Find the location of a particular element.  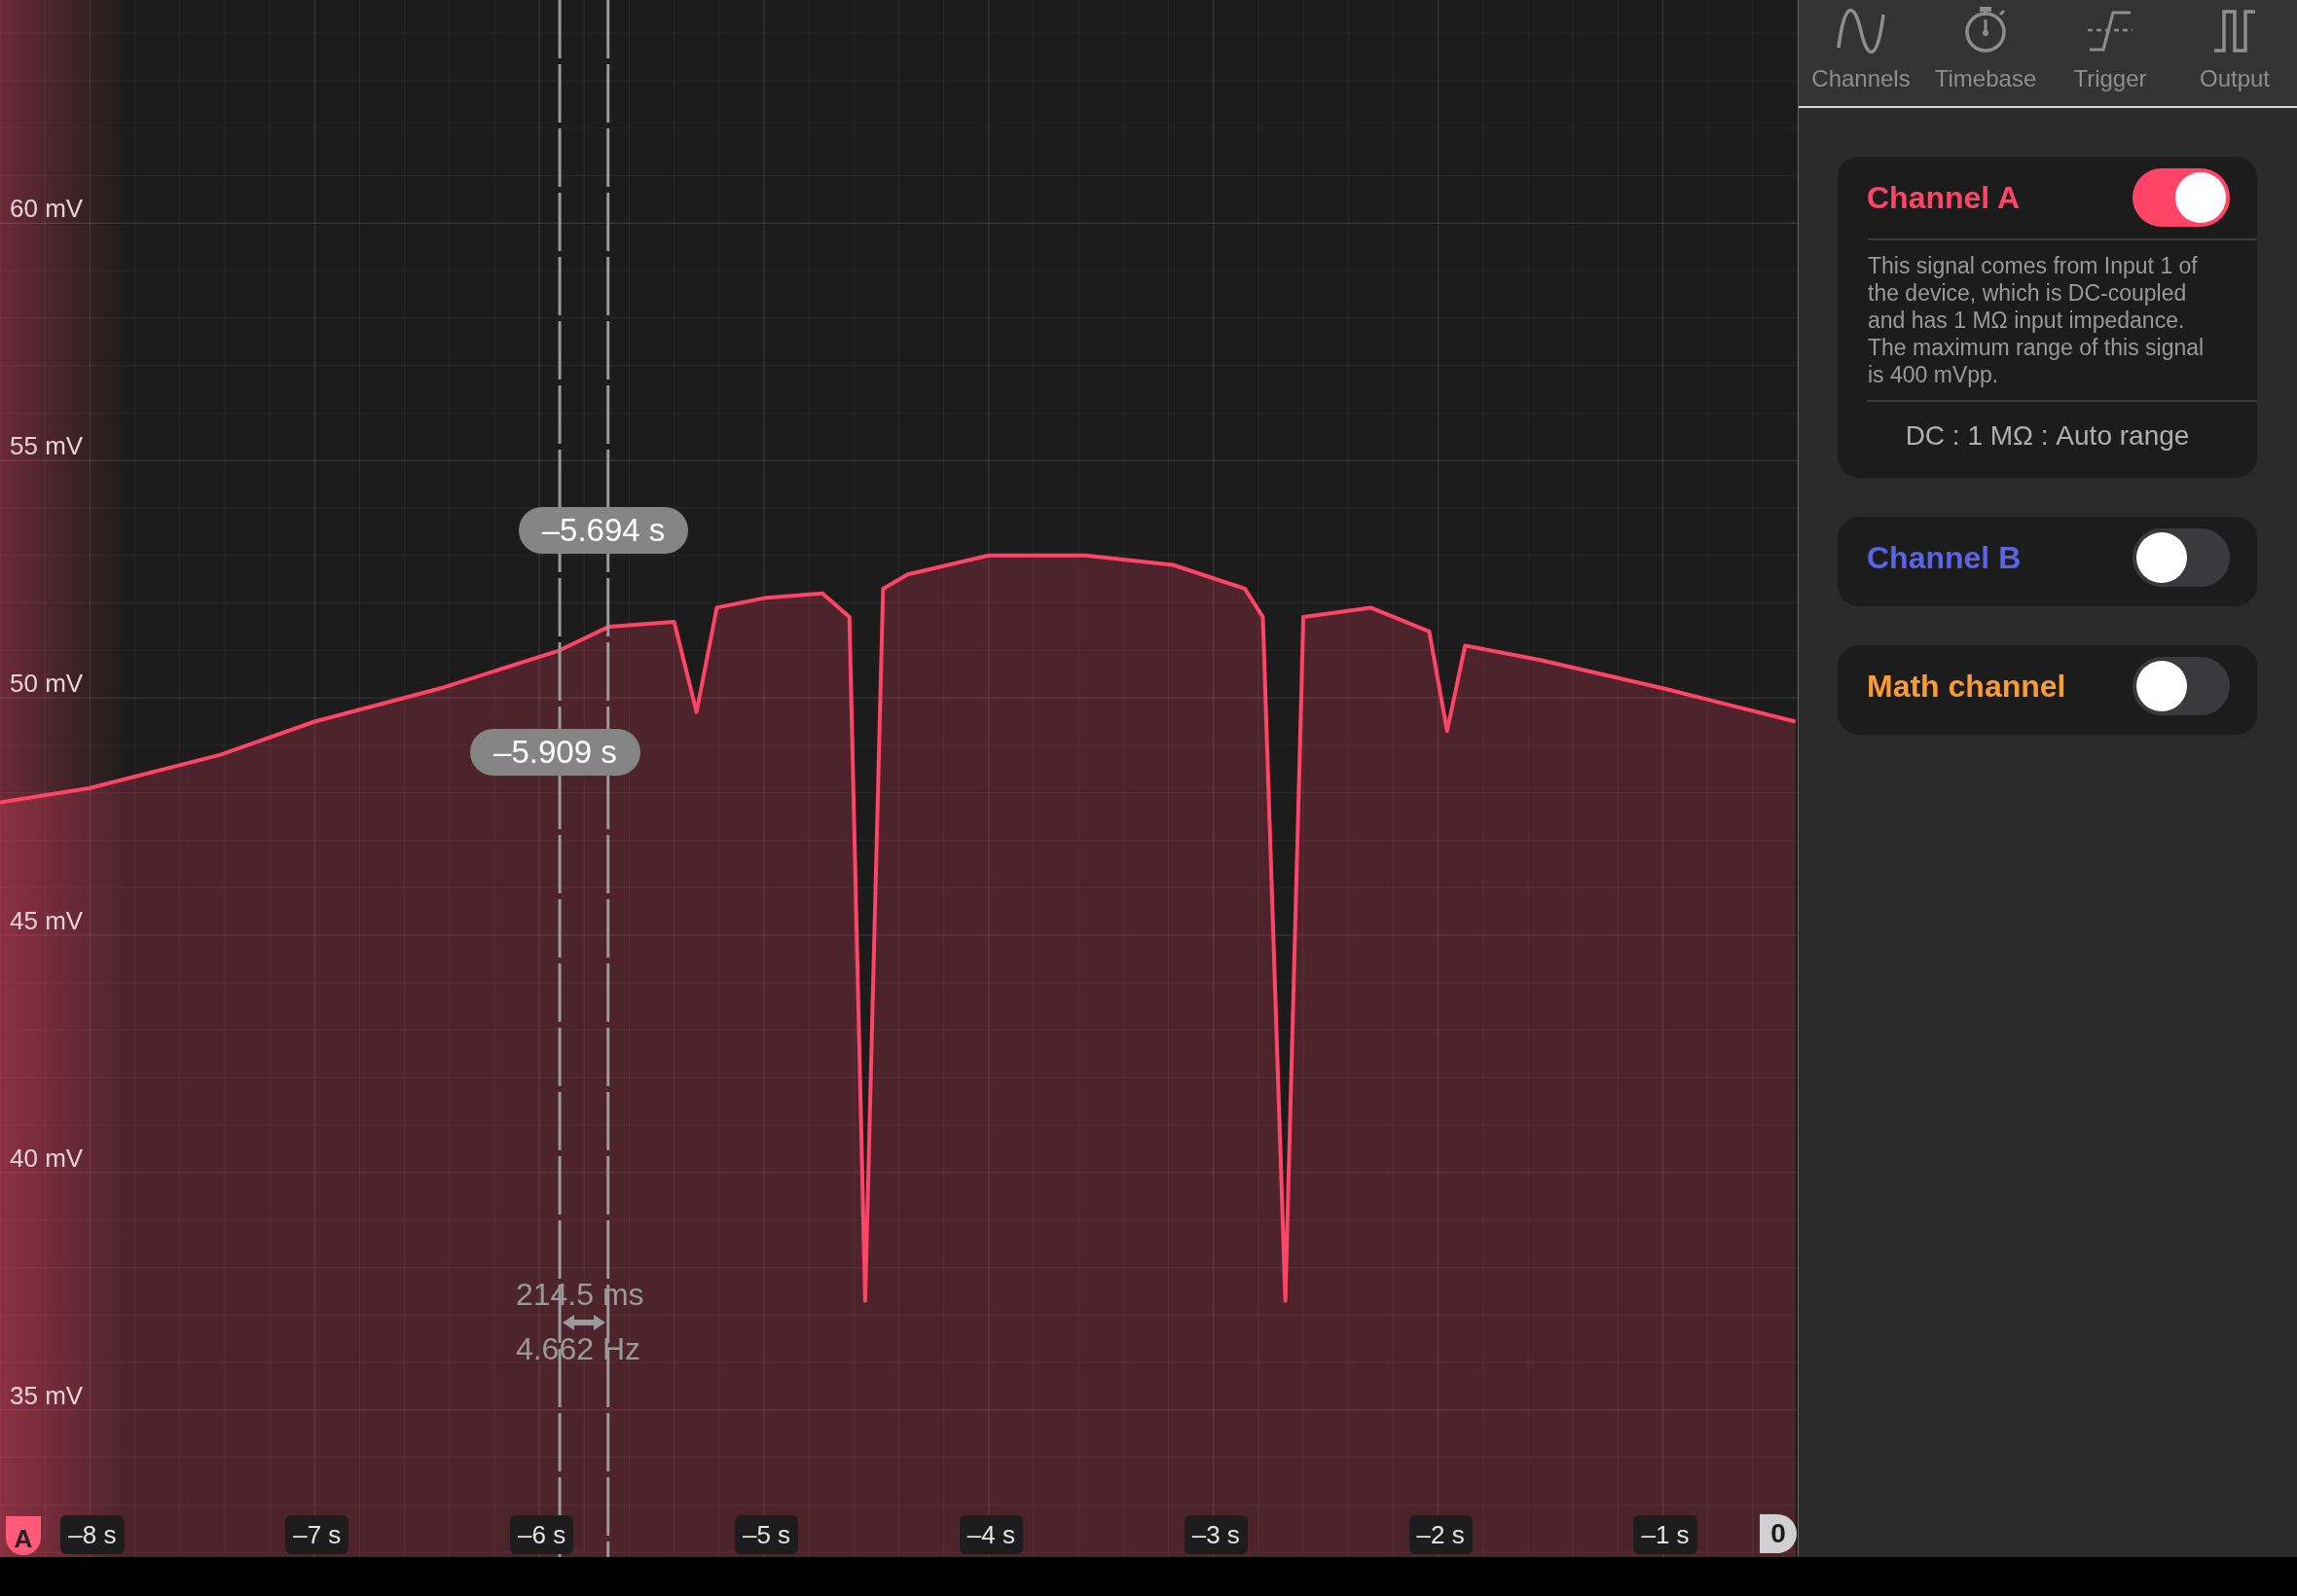

x-axis-label: –8 s is located at coordinates (92, 1534).